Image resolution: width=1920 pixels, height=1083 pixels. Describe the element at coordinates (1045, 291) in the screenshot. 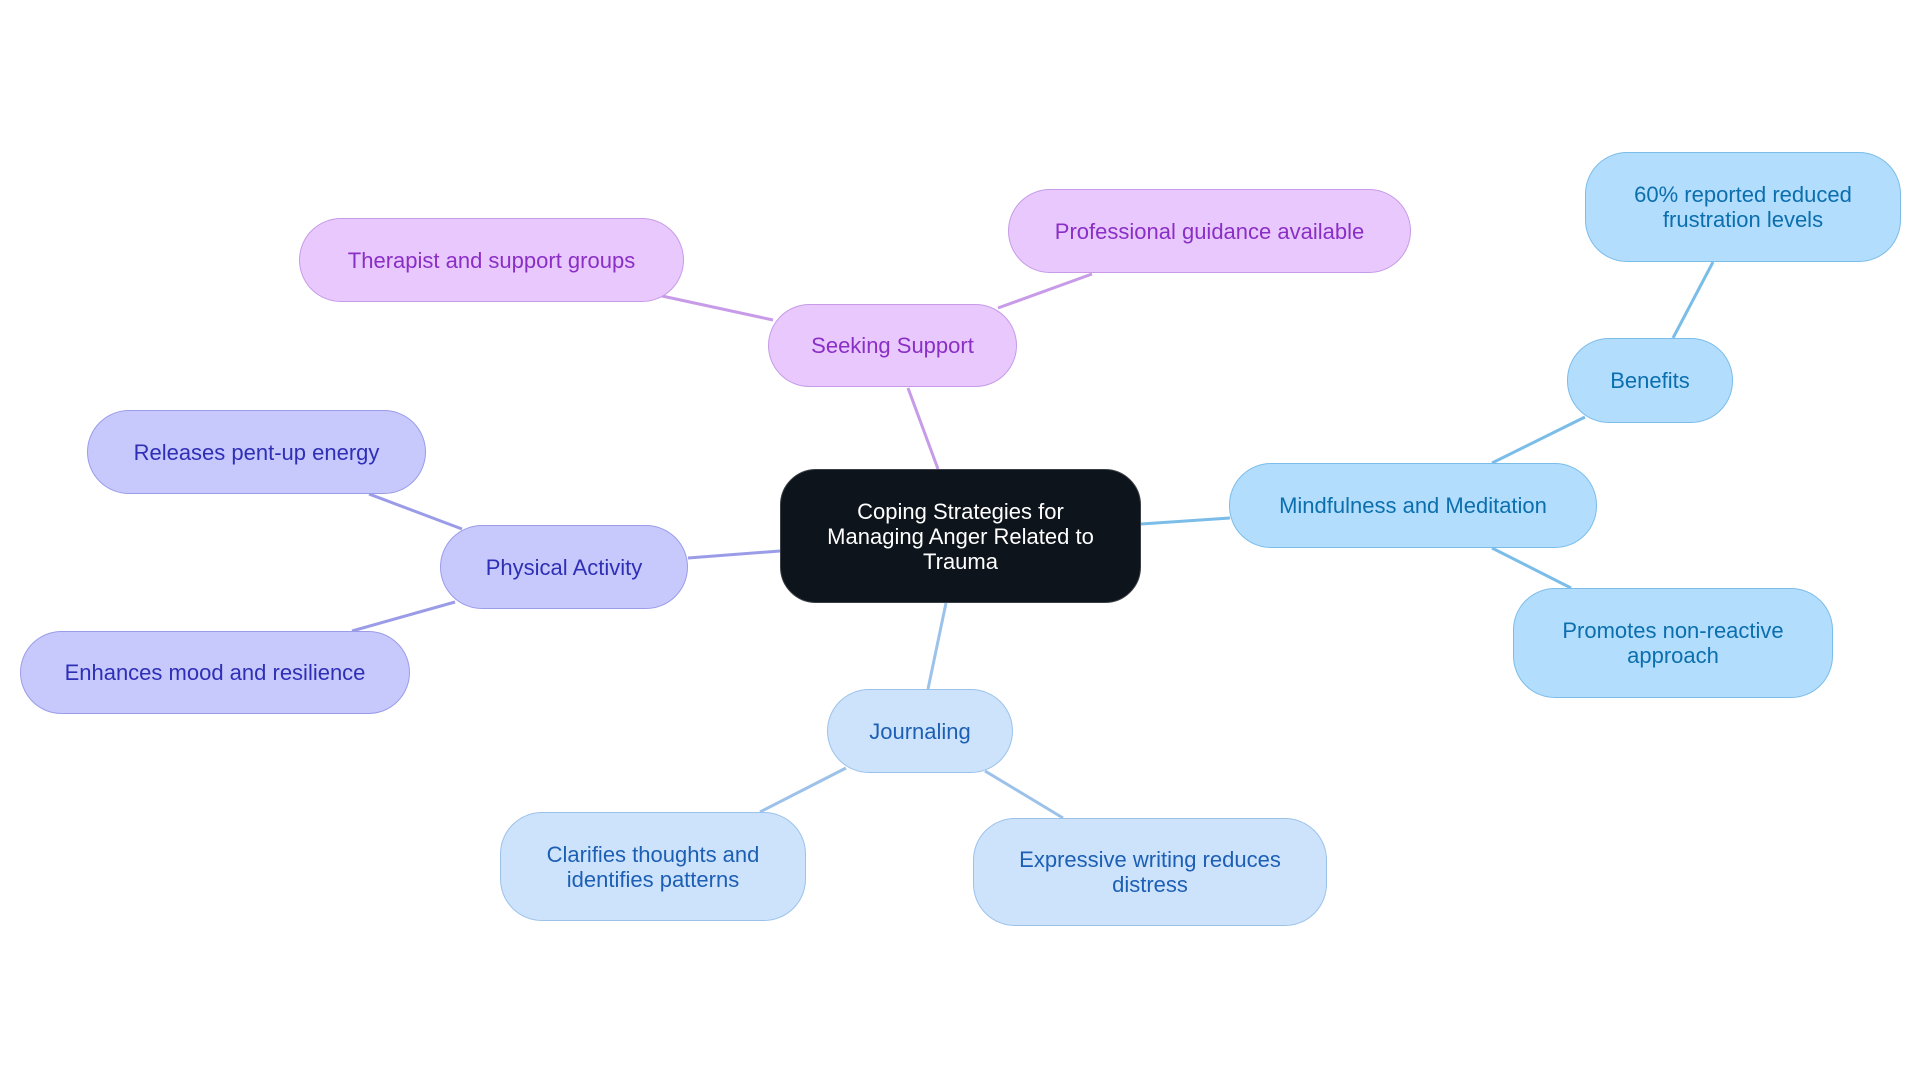

I see `edge-seeking-support-professional` at that location.